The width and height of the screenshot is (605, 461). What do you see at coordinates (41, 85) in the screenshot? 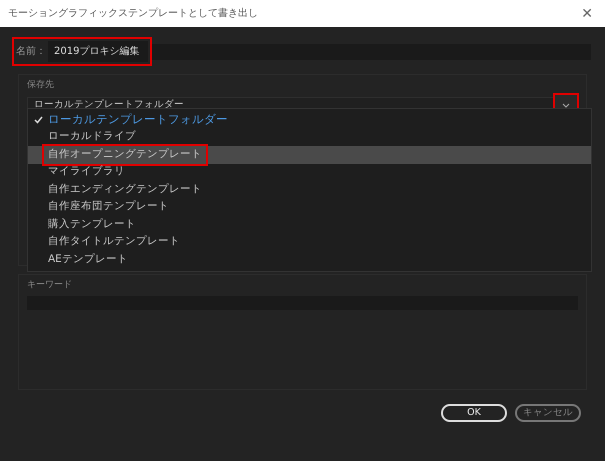
I see `destination-label: 保存先` at bounding box center [41, 85].